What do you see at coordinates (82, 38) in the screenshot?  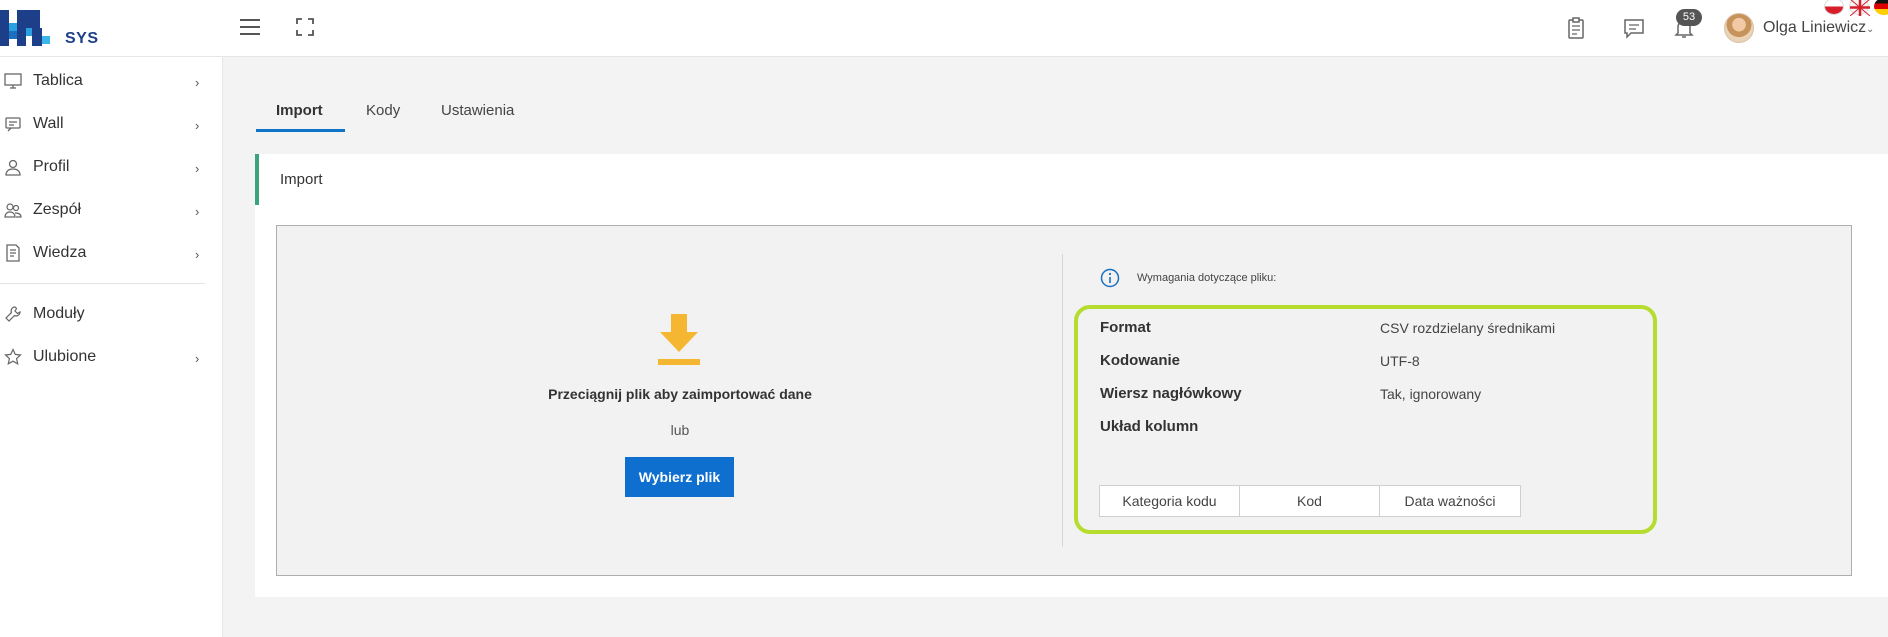 I see `logo-text: SYS` at bounding box center [82, 38].